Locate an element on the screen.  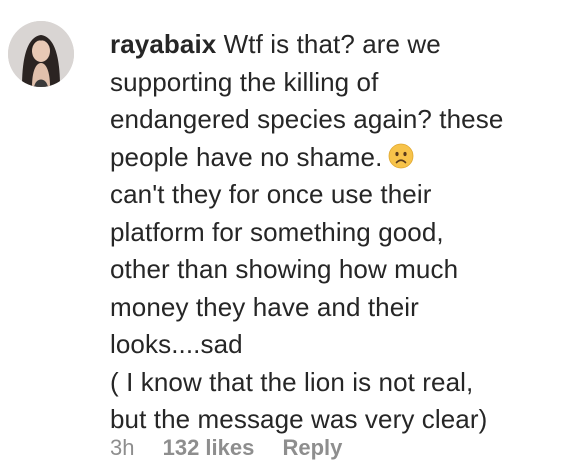
comment-line: other than showing how much is located at coordinates (284, 269).